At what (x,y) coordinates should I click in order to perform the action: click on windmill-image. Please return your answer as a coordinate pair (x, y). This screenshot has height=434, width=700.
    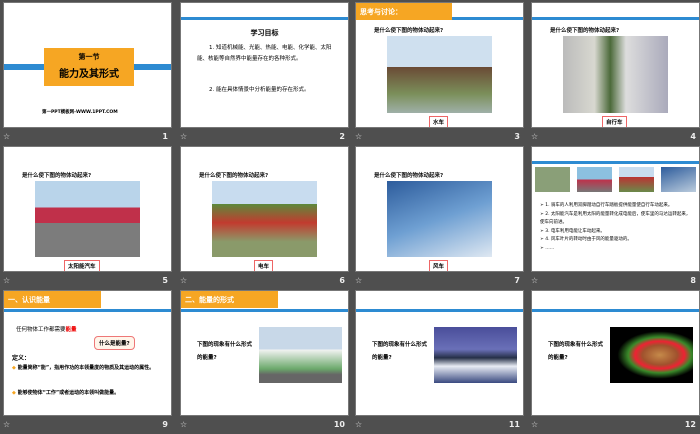
    Looking at the image, I should click on (439, 219).